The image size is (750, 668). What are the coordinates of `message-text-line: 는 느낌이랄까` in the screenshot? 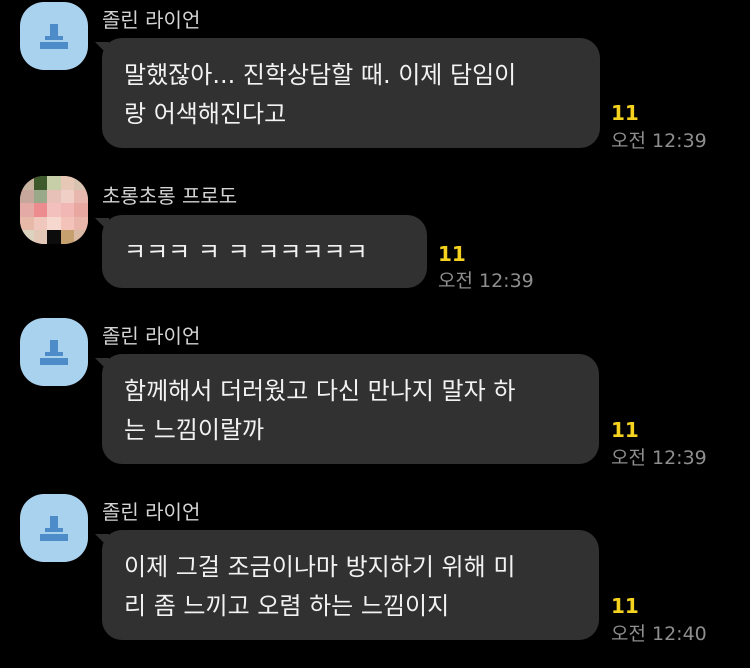 It's located at (194, 430).